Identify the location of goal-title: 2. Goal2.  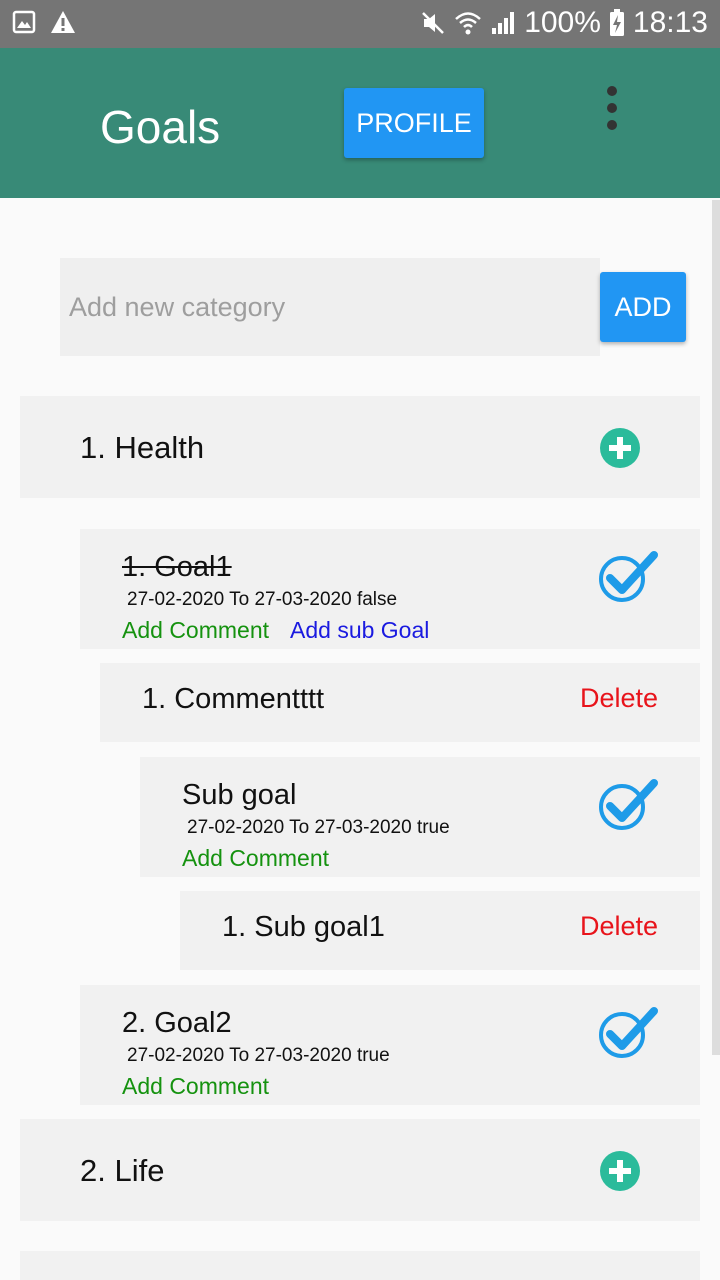
(177, 1023).